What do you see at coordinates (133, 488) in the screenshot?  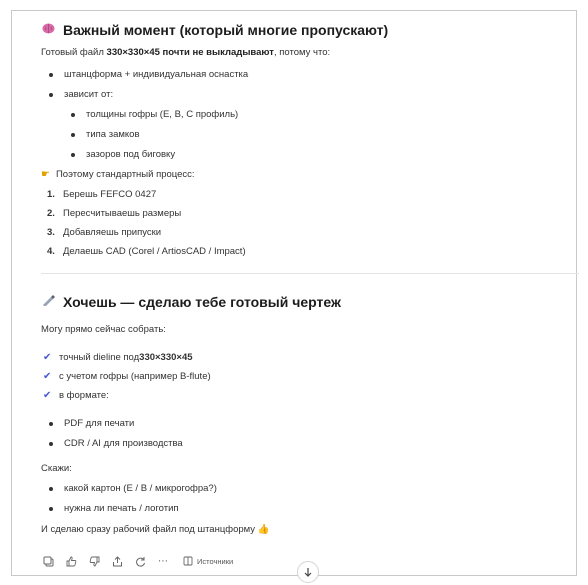 I see `list-item: какой картон (E / B / микрогофра?)` at bounding box center [133, 488].